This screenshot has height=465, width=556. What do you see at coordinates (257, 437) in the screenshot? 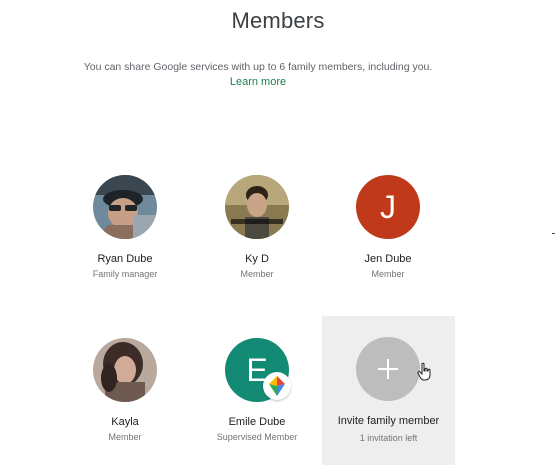
I see `member-role: Supervised Member` at bounding box center [257, 437].